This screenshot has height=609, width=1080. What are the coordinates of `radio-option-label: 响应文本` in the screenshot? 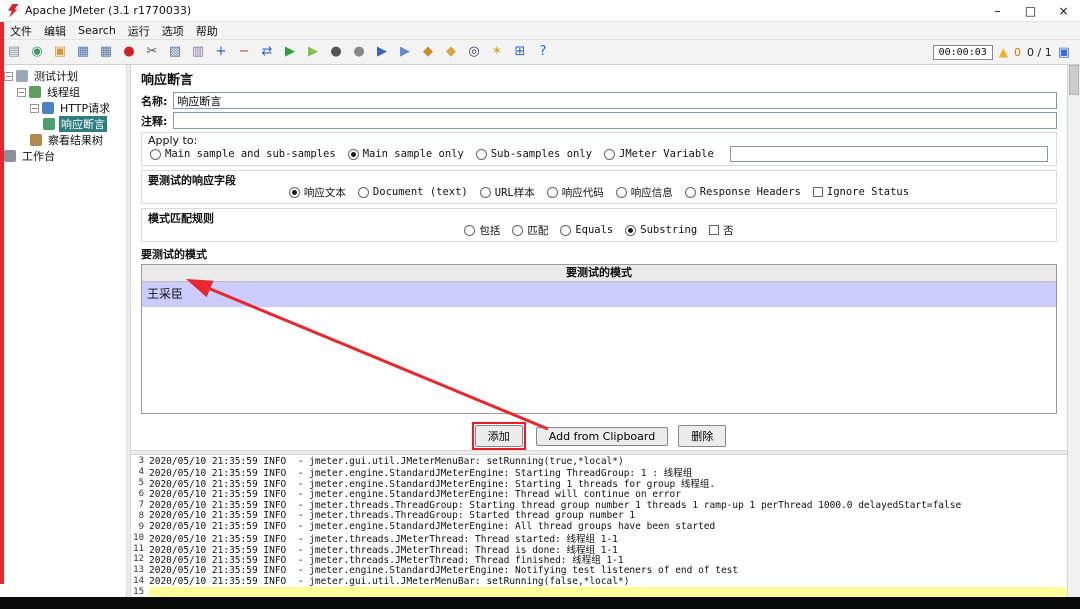 It's located at (324, 192).